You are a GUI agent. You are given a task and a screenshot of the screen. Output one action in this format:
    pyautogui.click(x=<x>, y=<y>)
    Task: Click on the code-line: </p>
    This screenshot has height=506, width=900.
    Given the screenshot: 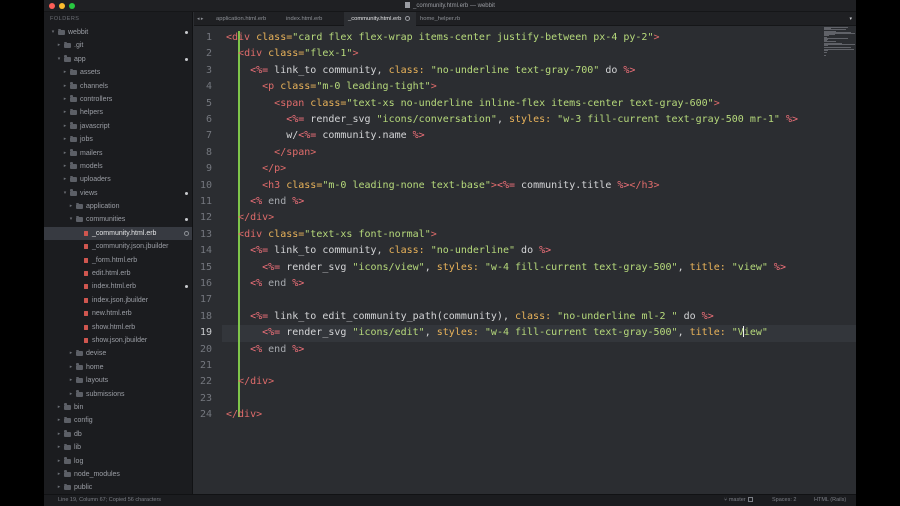 What is the action you would take?
    pyautogui.click(x=256, y=169)
    